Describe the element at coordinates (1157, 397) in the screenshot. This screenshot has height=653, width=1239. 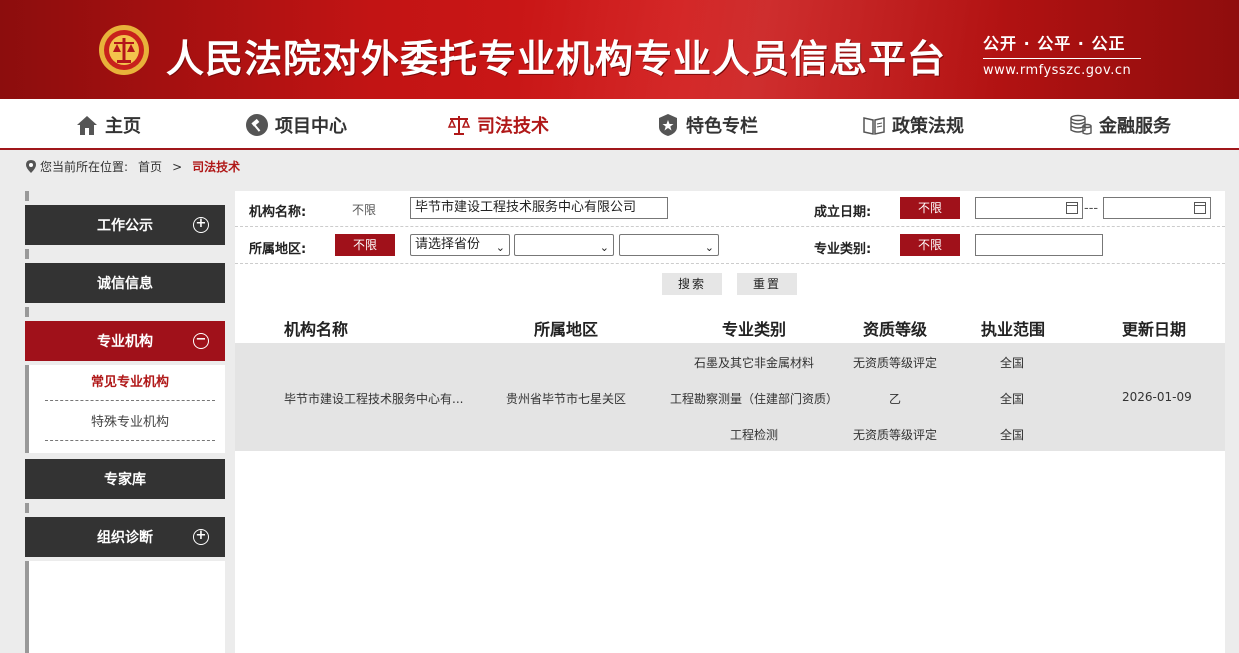
I see `update-date-cell: 2026-01-09` at that location.